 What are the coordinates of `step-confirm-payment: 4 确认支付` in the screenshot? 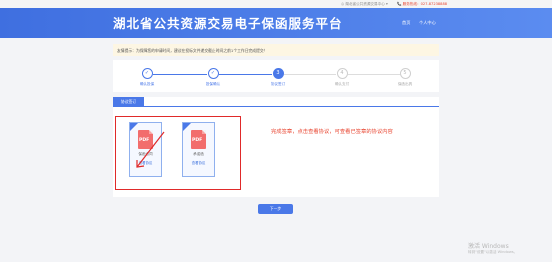 It's located at (342, 77).